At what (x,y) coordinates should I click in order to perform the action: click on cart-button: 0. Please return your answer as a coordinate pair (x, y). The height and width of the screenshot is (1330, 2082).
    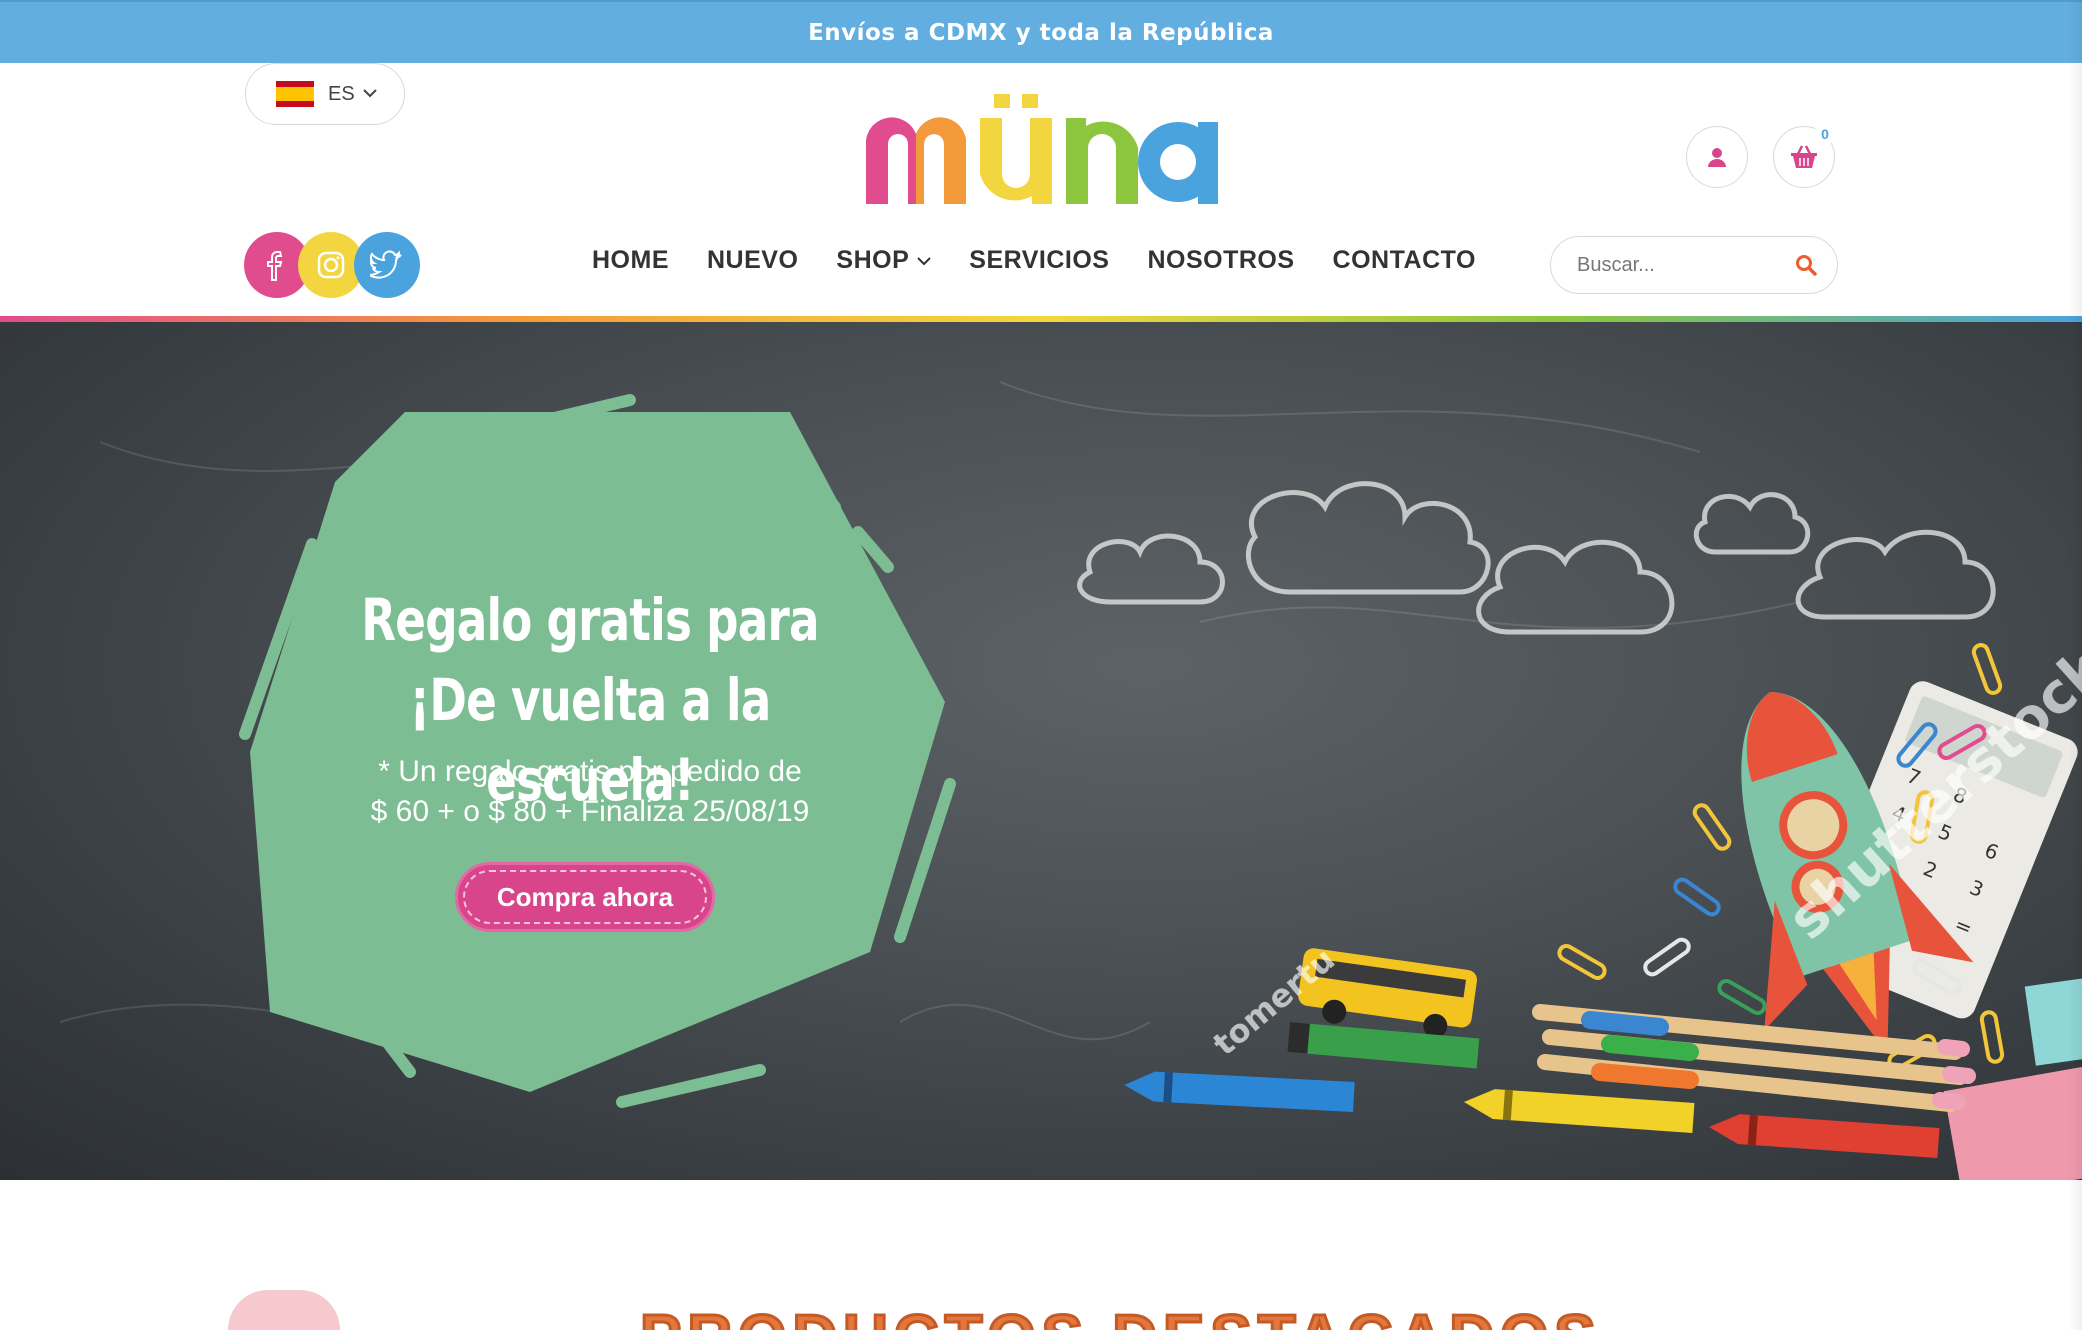
    Looking at the image, I should click on (1804, 155).